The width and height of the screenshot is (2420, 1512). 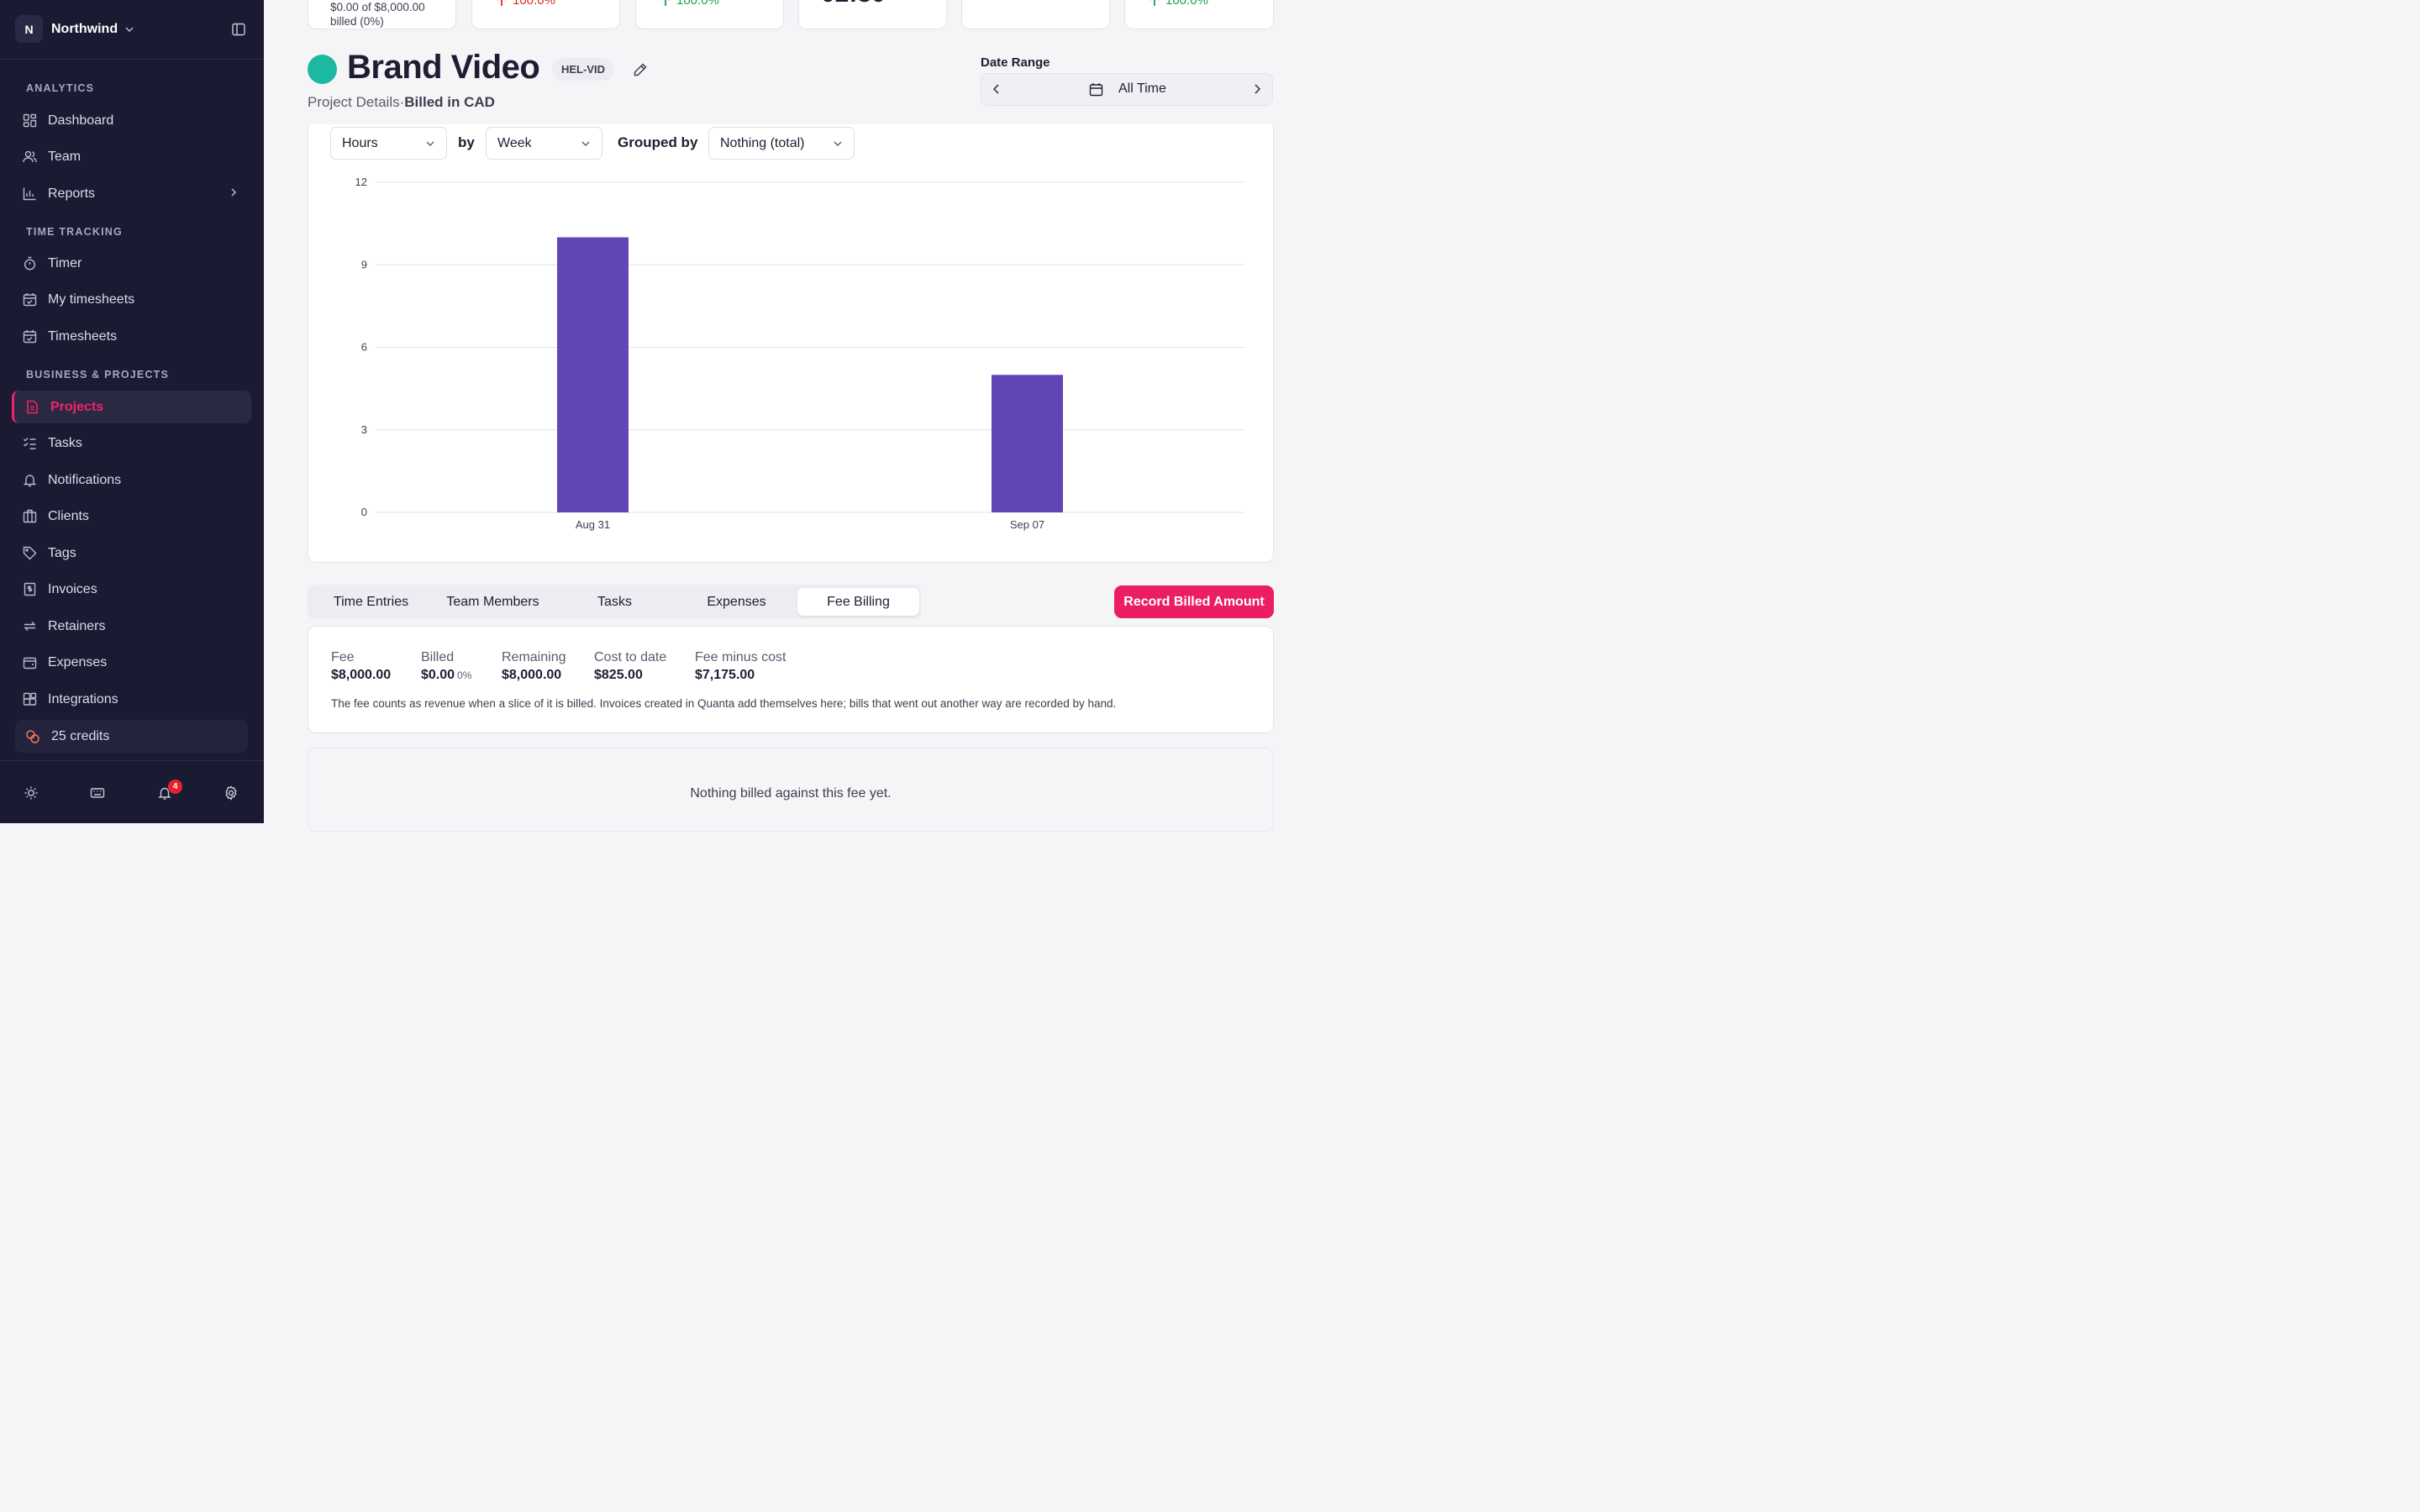 What do you see at coordinates (450, 102) in the screenshot?
I see `billing-currency: Billed in CAD` at bounding box center [450, 102].